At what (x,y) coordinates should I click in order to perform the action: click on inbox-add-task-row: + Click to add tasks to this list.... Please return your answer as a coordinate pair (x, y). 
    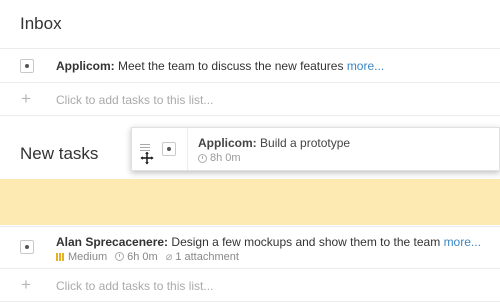
    Looking at the image, I should click on (250, 99).